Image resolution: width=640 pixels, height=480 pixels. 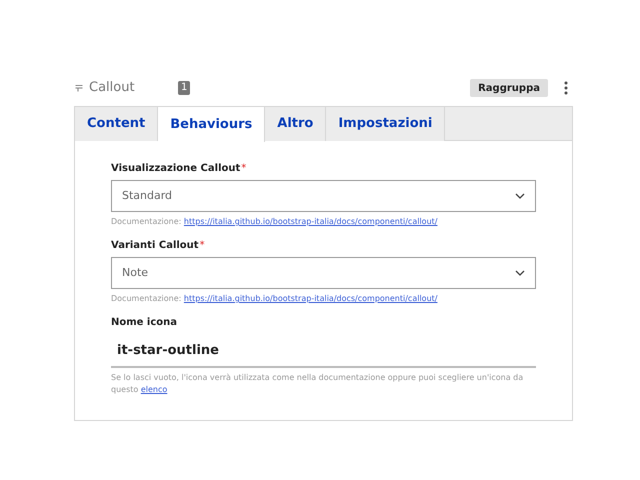 What do you see at coordinates (317, 384) in the screenshot?
I see `help-text: Se lo lasci vuoto, l'icona verrà utilizzata come nella documentazione oppure puoi scegliere un'icona da questo elenco` at bounding box center [317, 384].